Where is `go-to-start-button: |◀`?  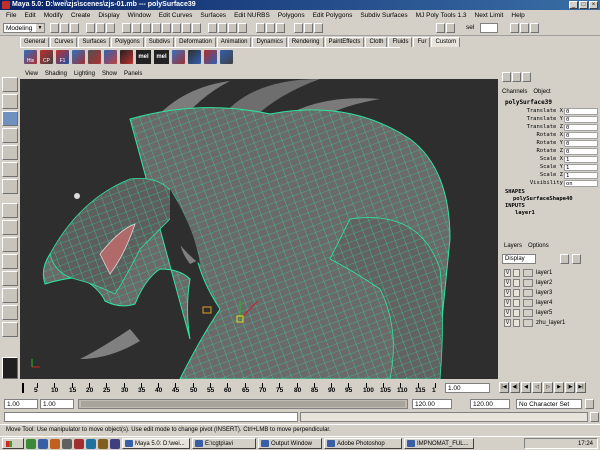
go-to-start-button: |◀ is located at coordinates (504, 387).